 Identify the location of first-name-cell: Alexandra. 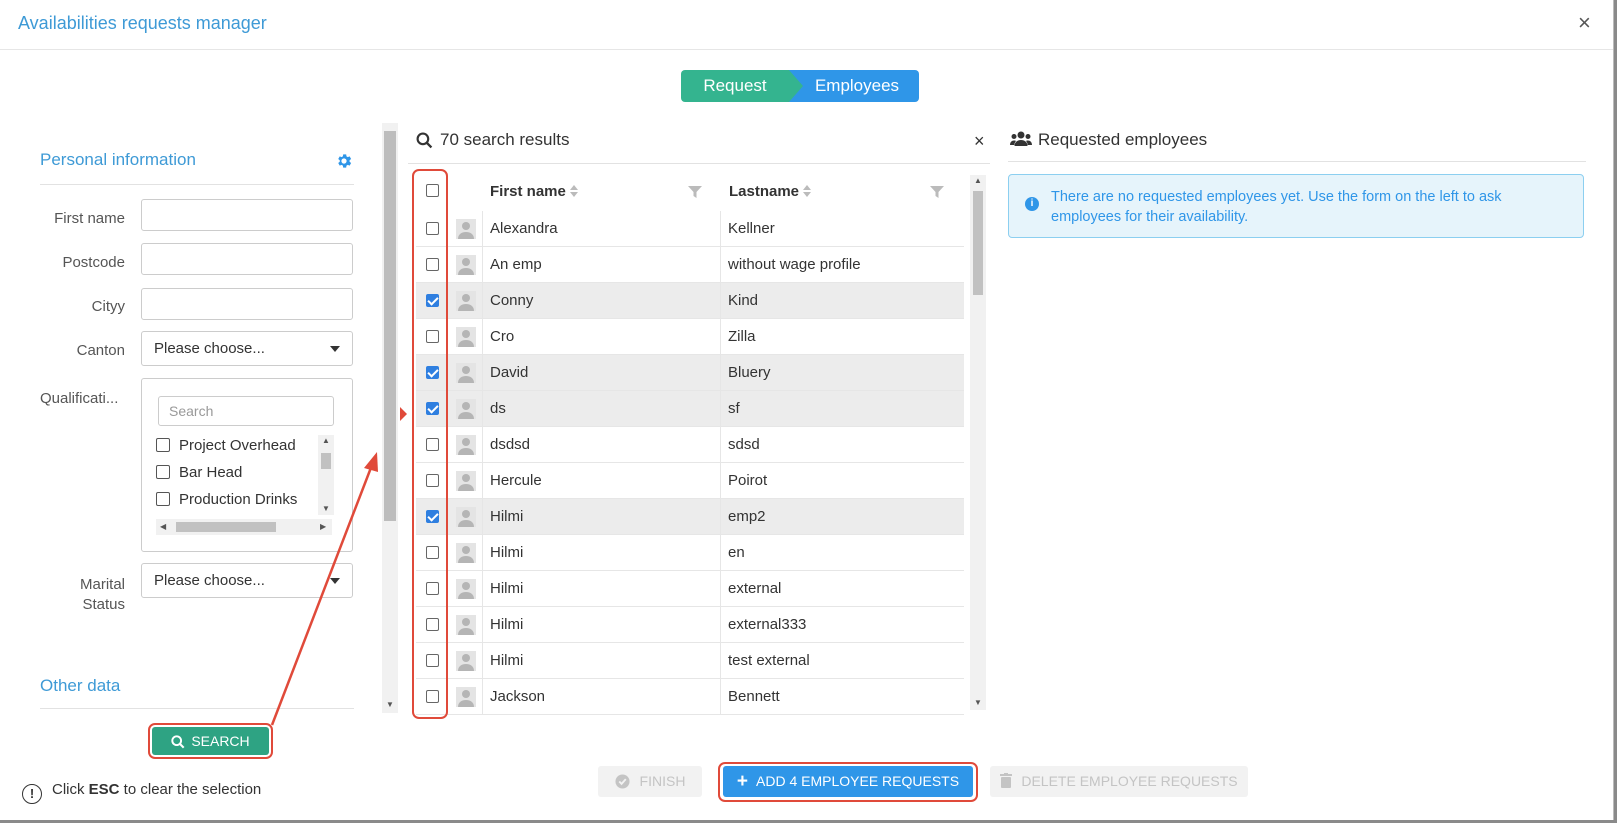
(524, 228).